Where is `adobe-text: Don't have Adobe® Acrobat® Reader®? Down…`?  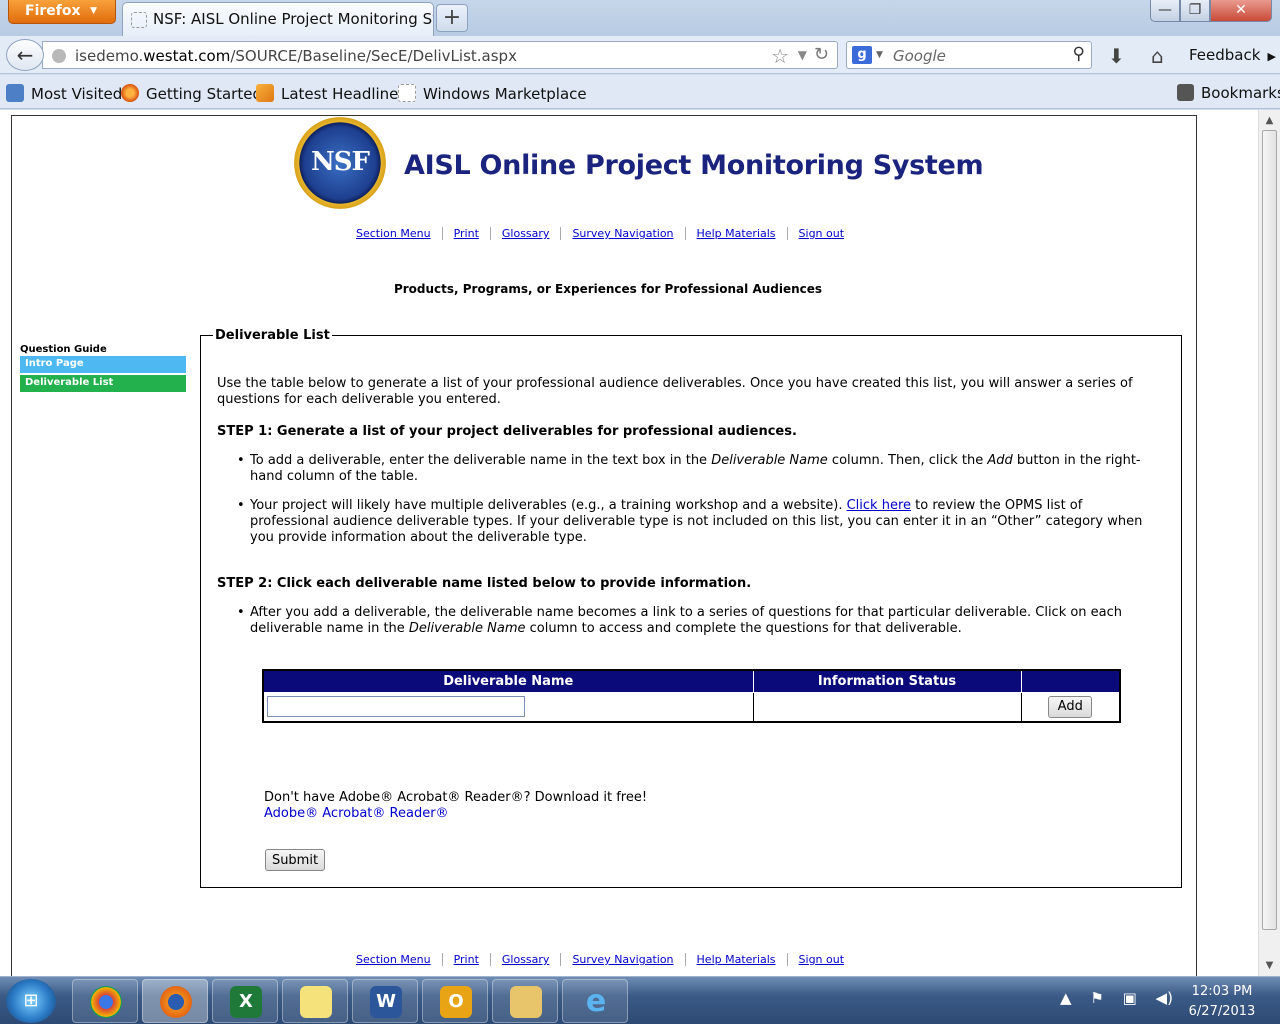 adobe-text: Don't have Adobe® Acrobat® Reader®? Down… is located at coordinates (456, 797).